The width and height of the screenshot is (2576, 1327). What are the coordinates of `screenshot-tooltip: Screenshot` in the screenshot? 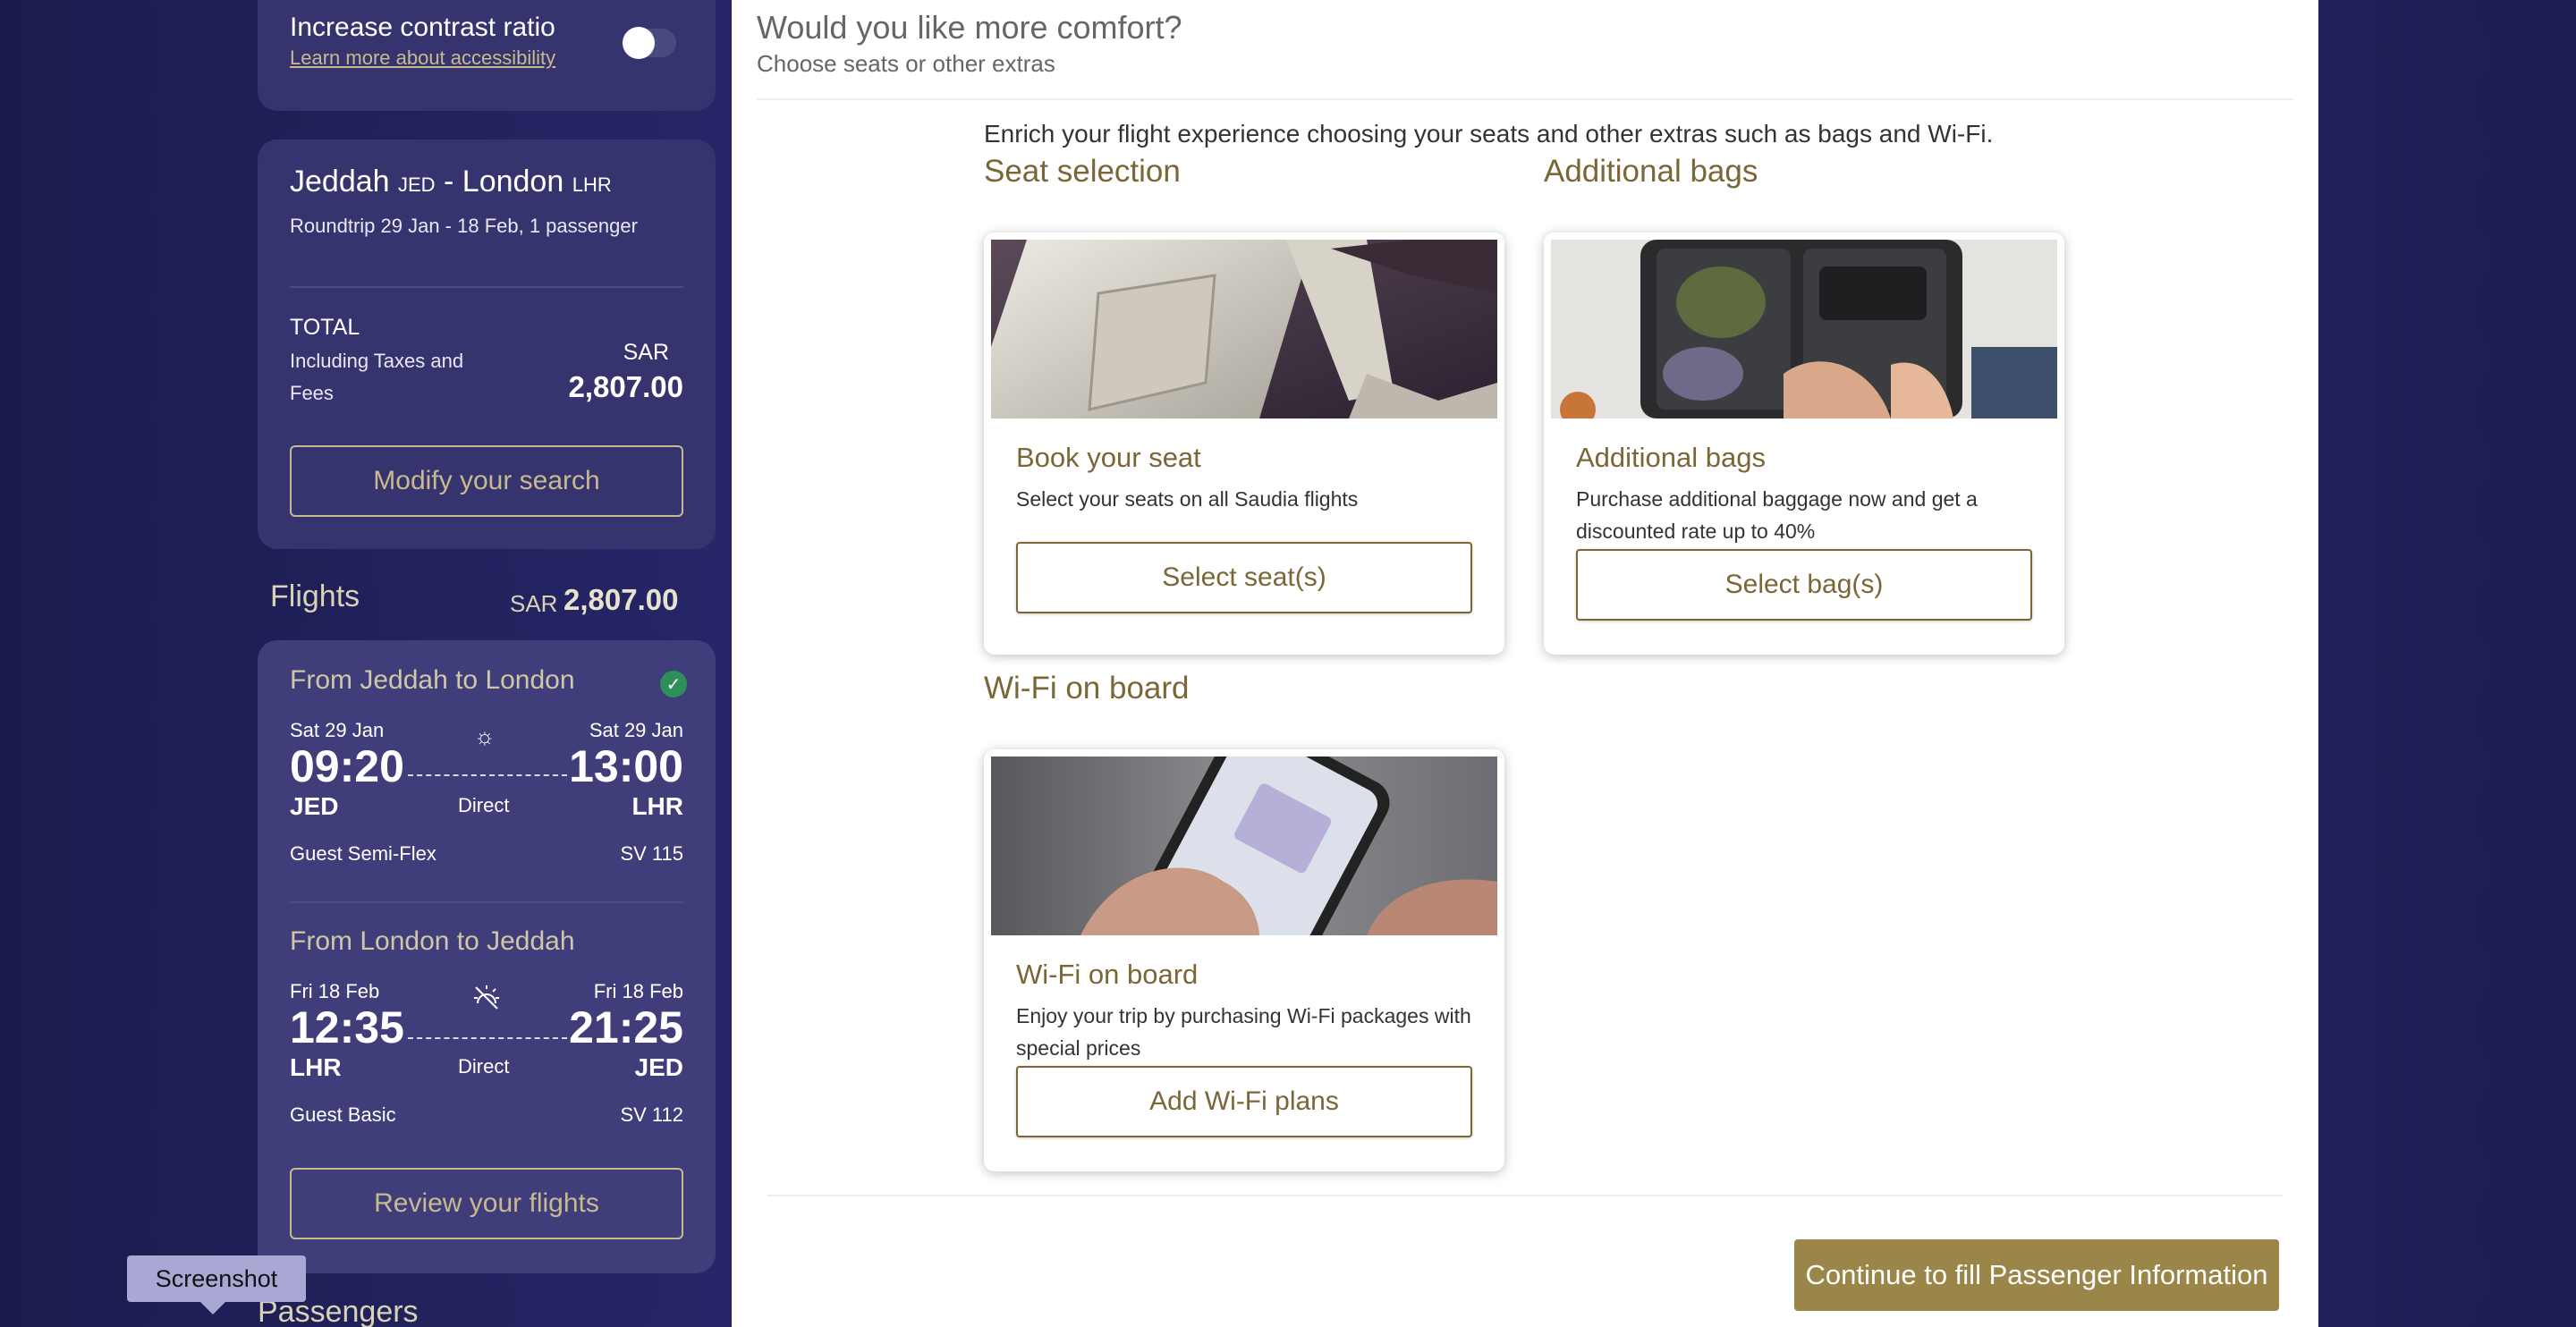 It's located at (216, 1284).